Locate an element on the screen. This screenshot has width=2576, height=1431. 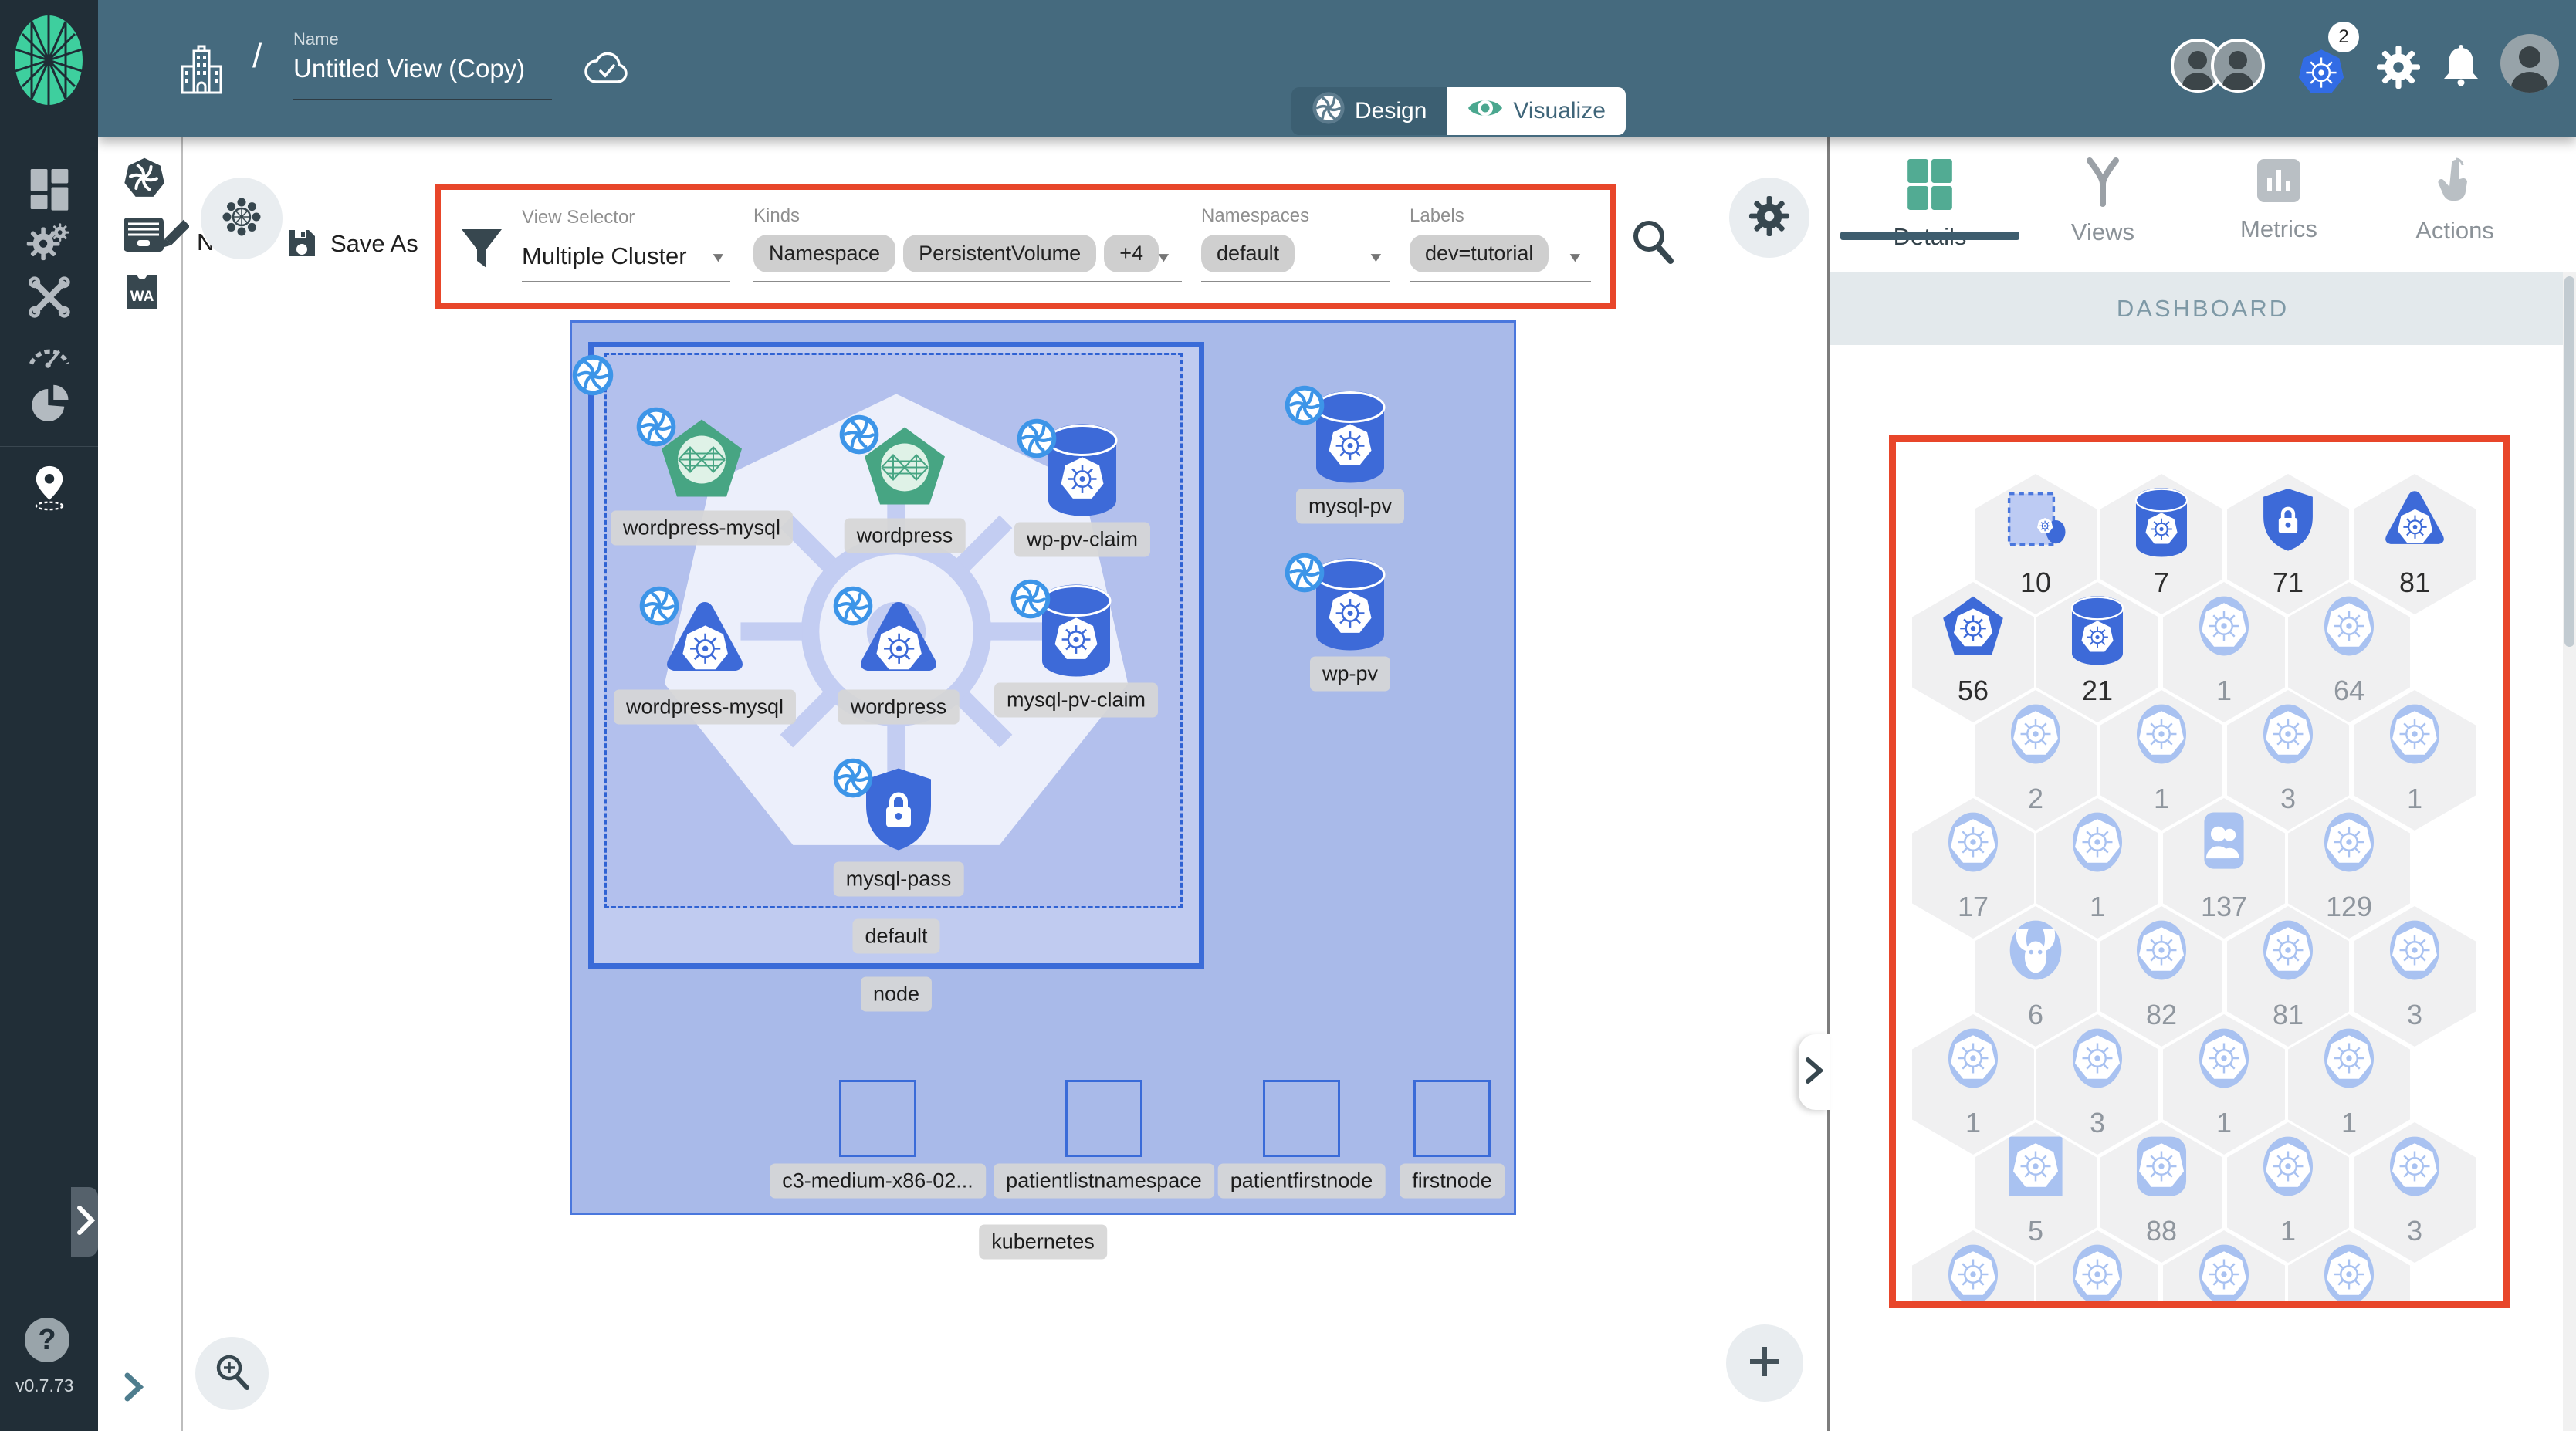
kubernetes-context-icon is located at coordinates (2321, 73).